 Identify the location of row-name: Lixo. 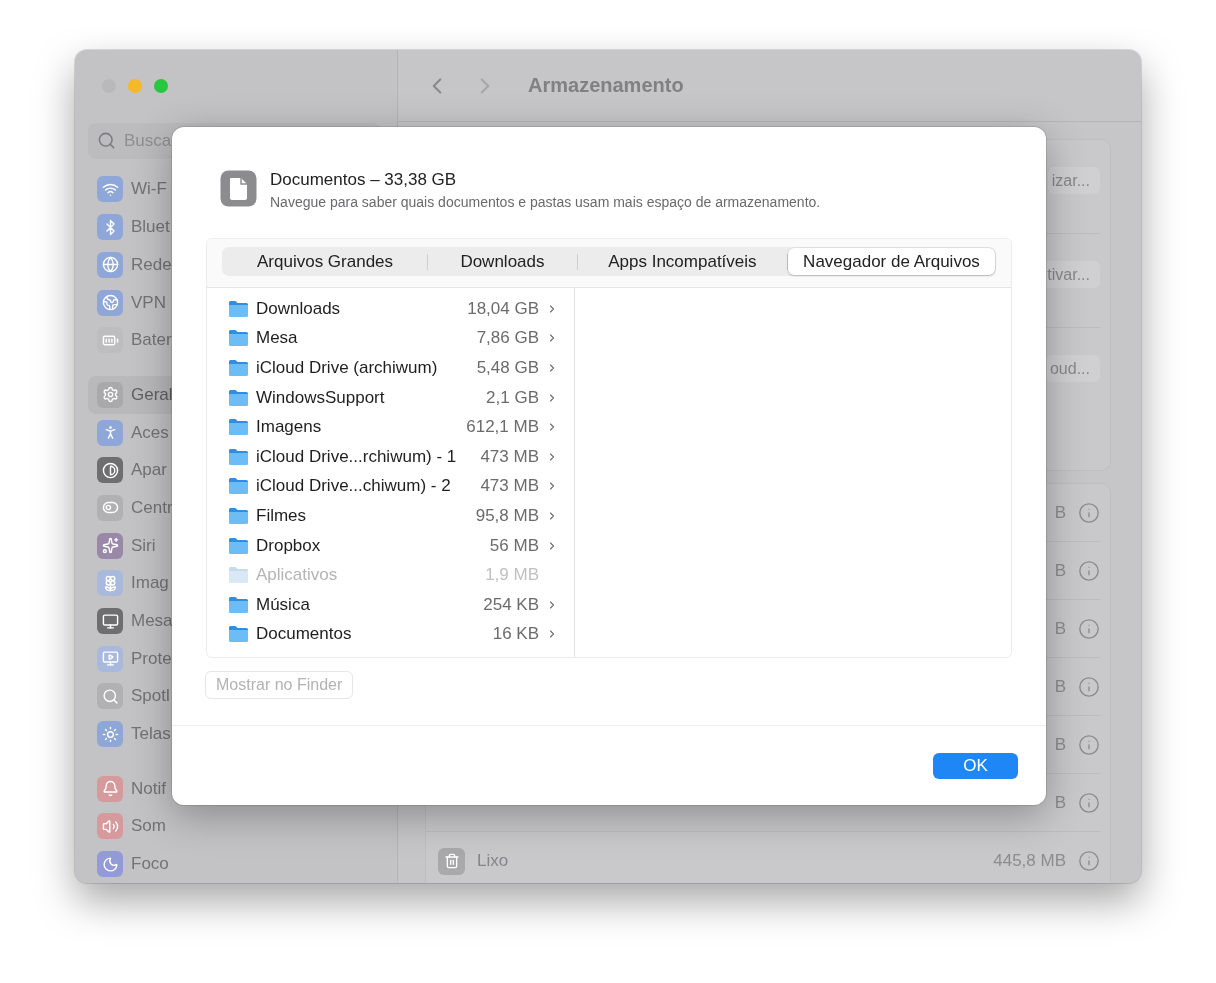
(493, 861).